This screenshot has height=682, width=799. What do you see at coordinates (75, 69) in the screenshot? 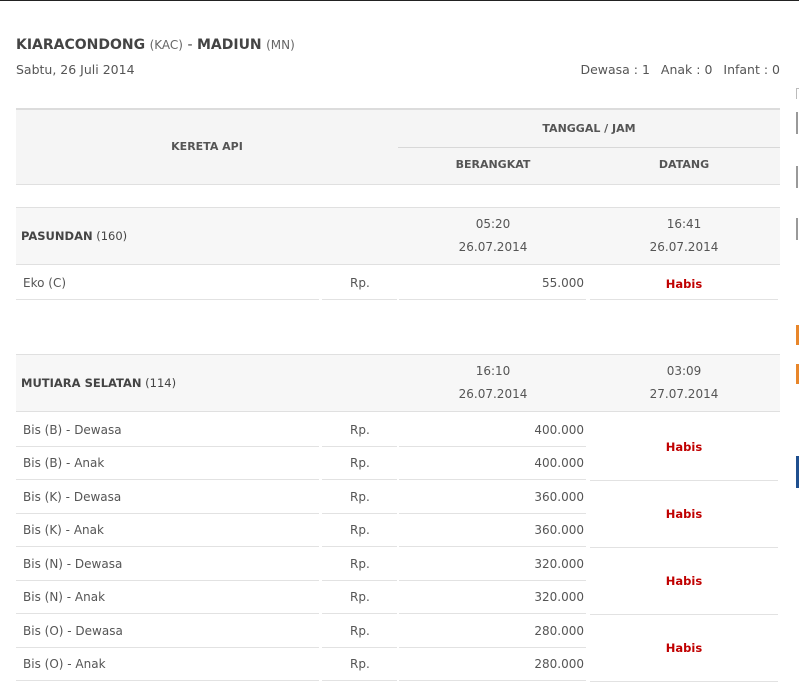
I see `travel-date: Sabtu, 26 Juli 2014` at bounding box center [75, 69].